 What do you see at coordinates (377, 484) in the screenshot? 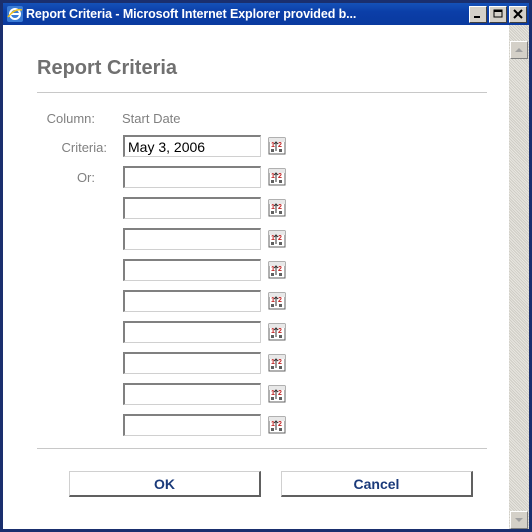
I see `cancel-button: Cancel` at bounding box center [377, 484].